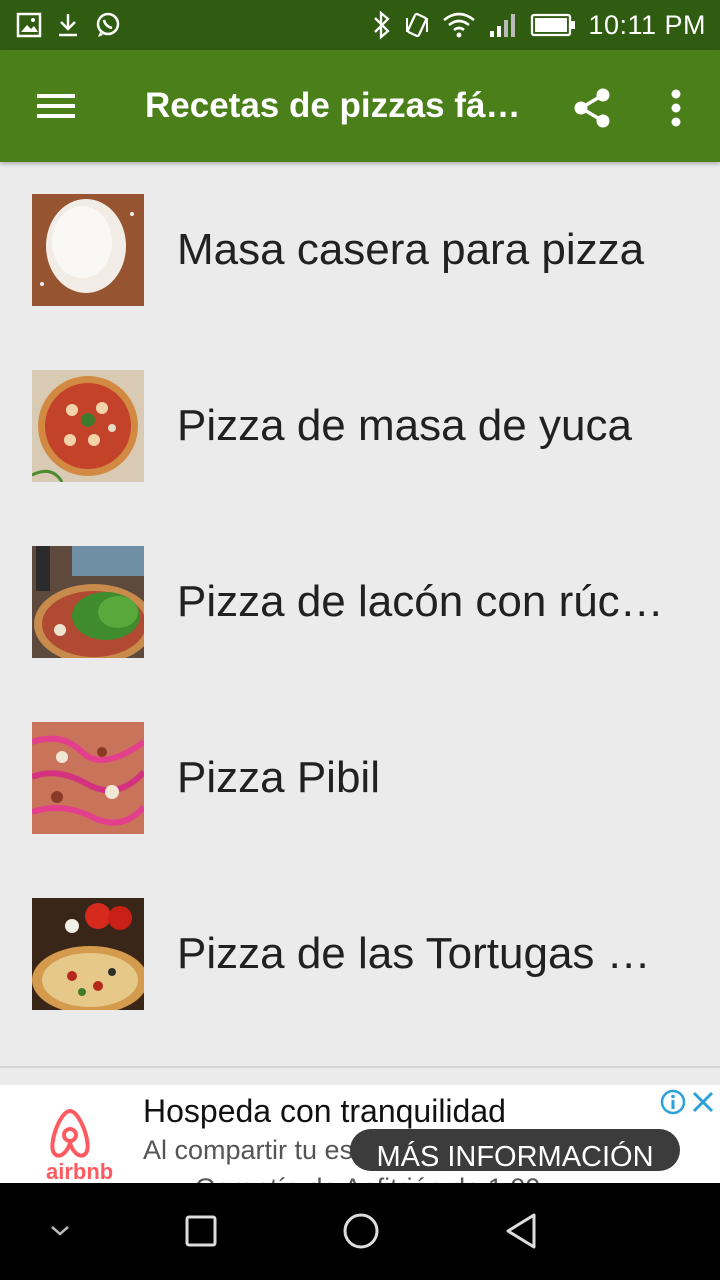 The height and width of the screenshot is (1280, 720). I want to click on recipe-item-lacon: Pizza de lacón con rúcula, so click(360, 602).